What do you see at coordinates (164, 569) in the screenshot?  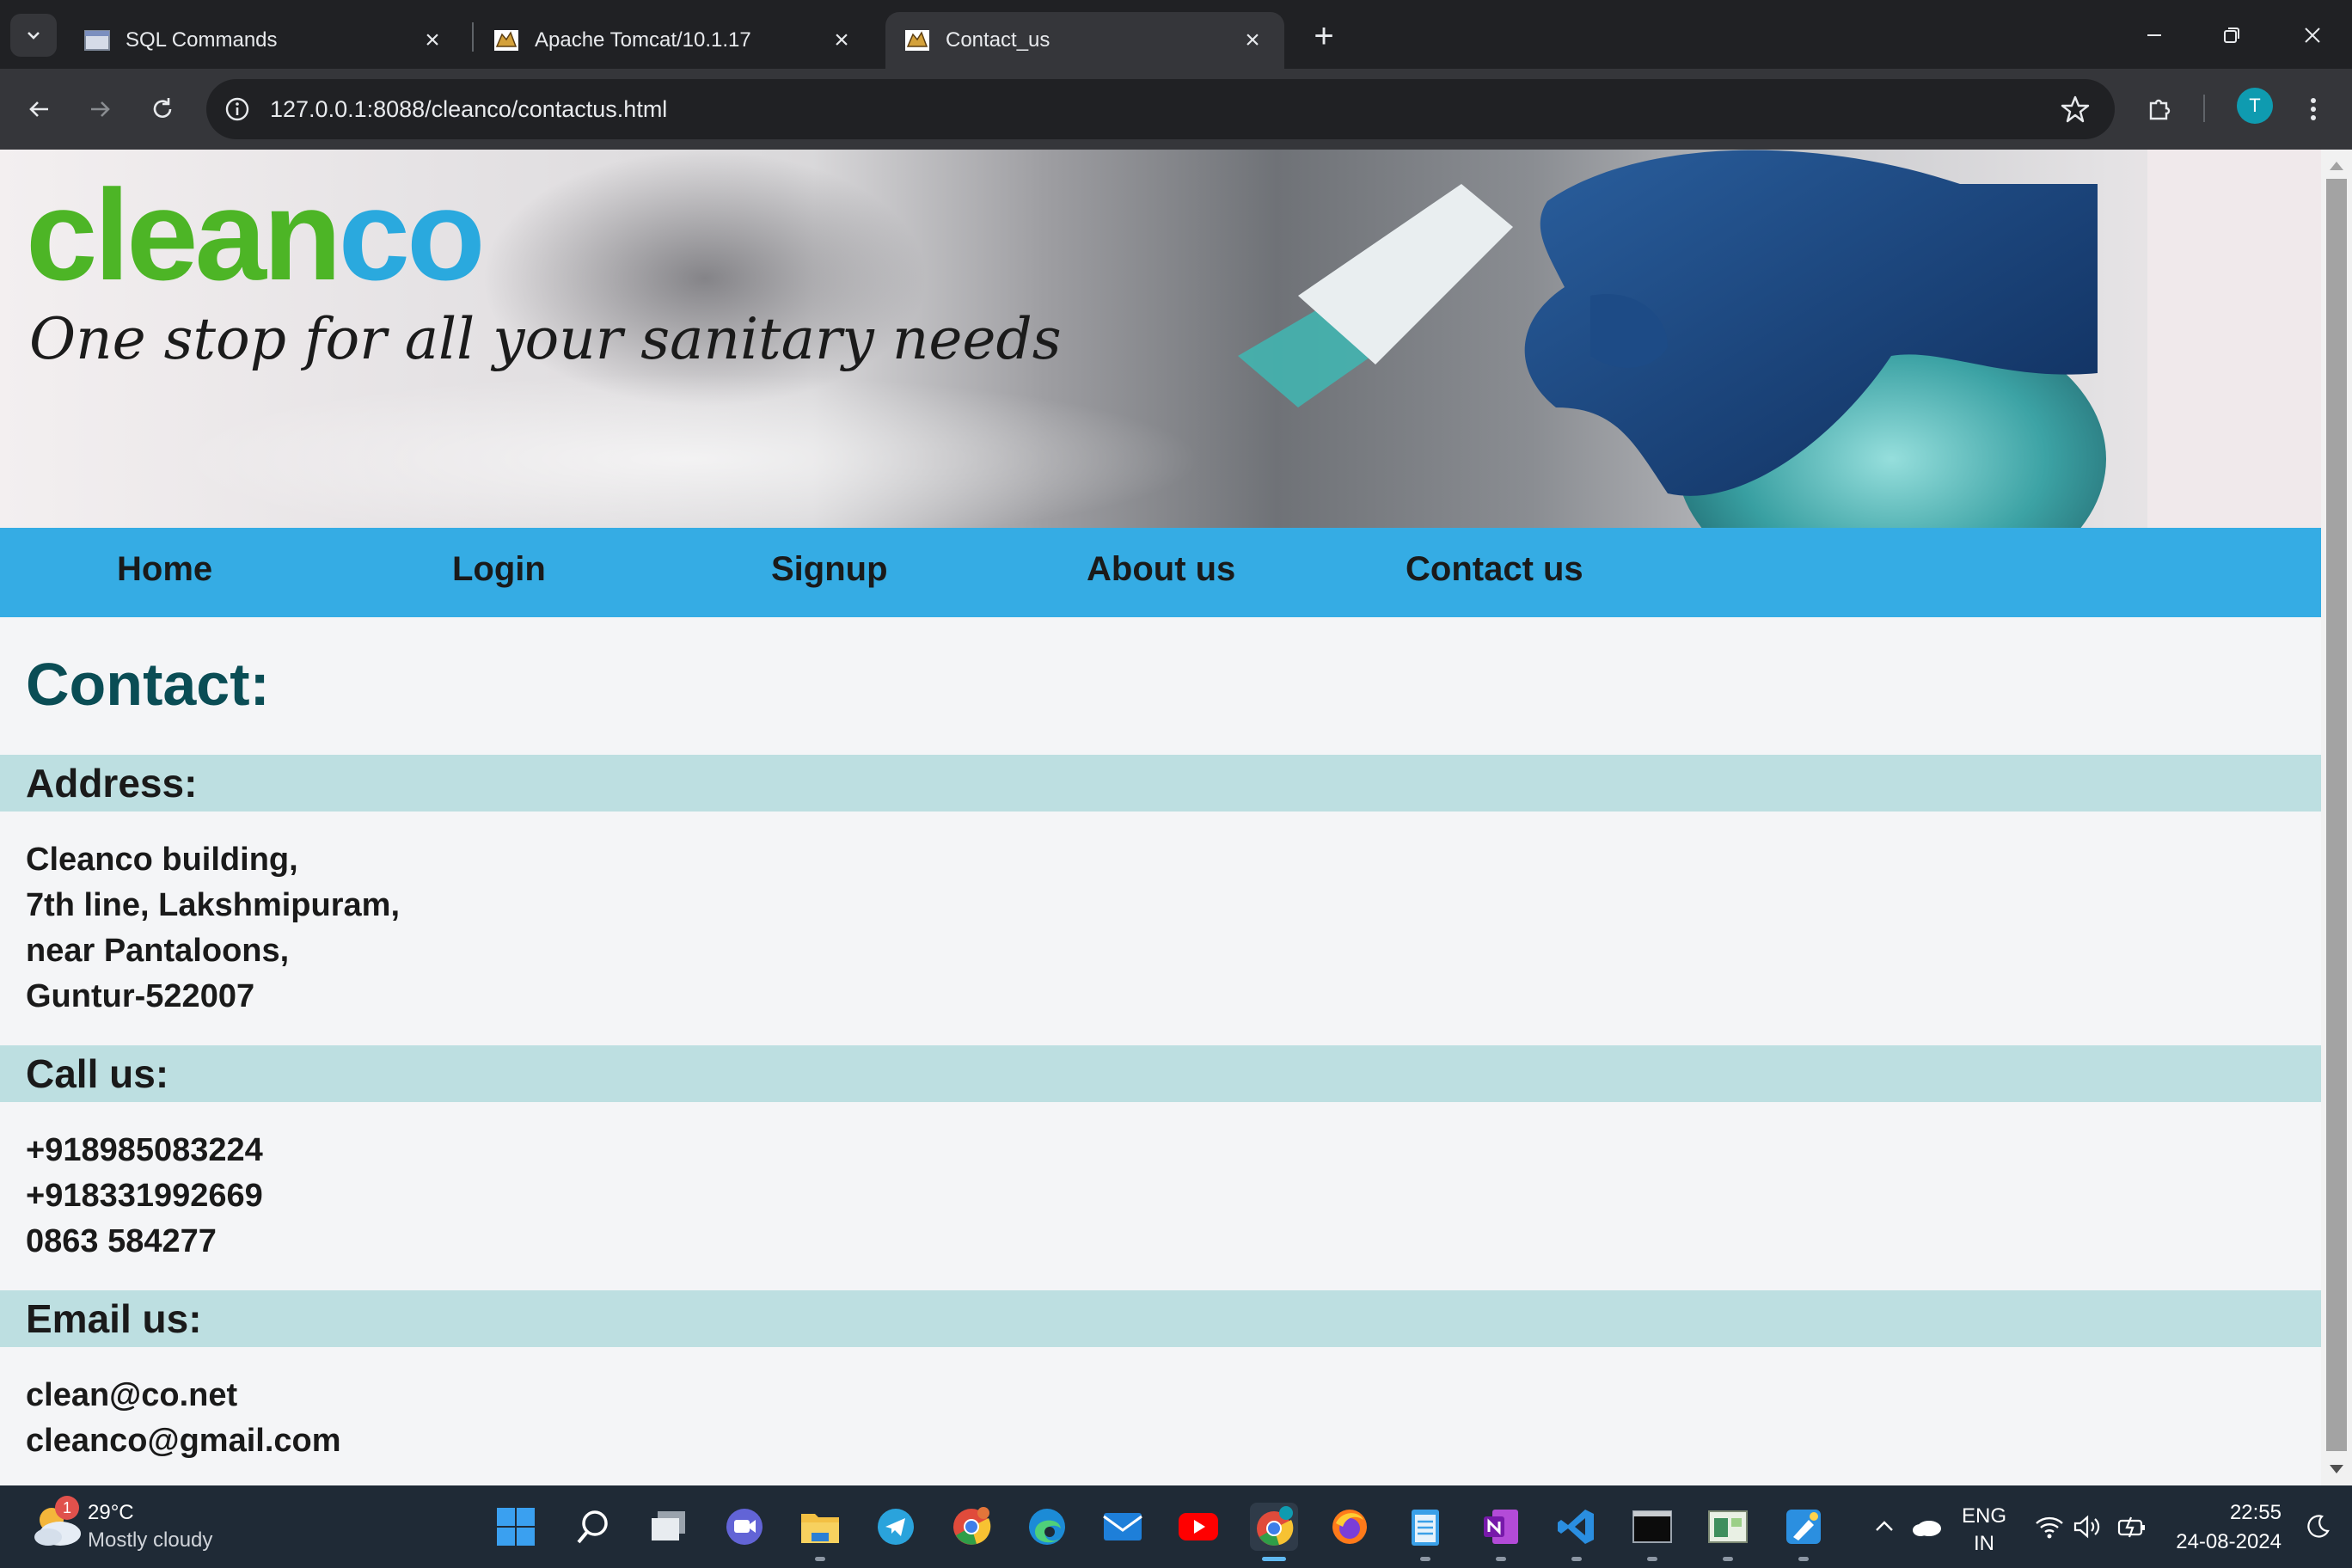 I see `nav-home: Home` at bounding box center [164, 569].